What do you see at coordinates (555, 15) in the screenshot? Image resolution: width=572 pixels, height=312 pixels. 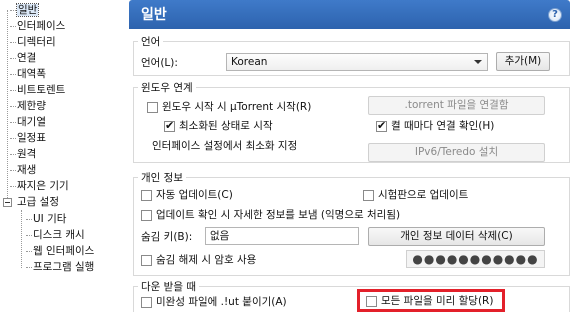 I see `help-icon: ?` at bounding box center [555, 15].